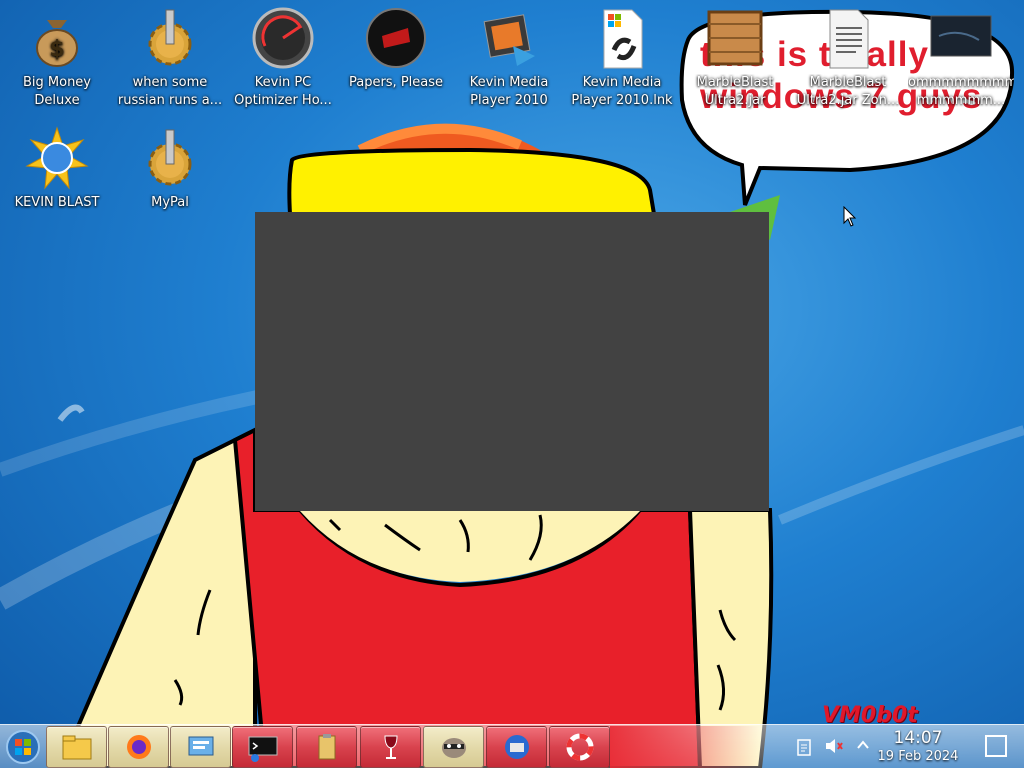 Image resolution: width=1024 pixels, height=771 pixels. I want to click on papers-please-icon, so click(396, 38).